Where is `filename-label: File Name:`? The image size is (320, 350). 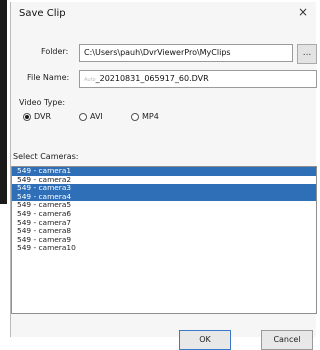 filename-label: File Name: is located at coordinates (48, 77).